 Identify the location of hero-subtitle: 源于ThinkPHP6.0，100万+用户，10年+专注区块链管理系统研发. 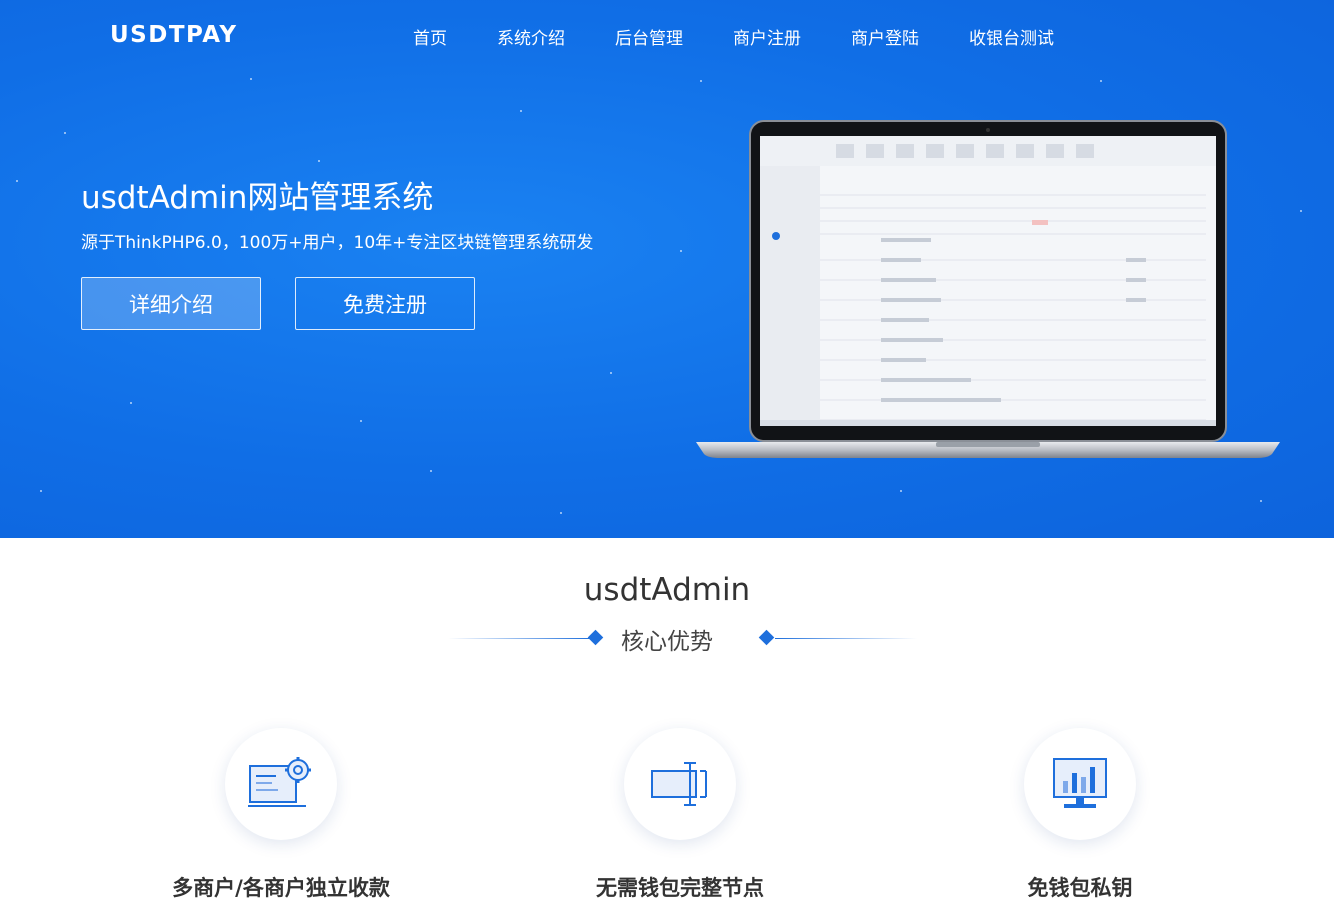
(337, 243).